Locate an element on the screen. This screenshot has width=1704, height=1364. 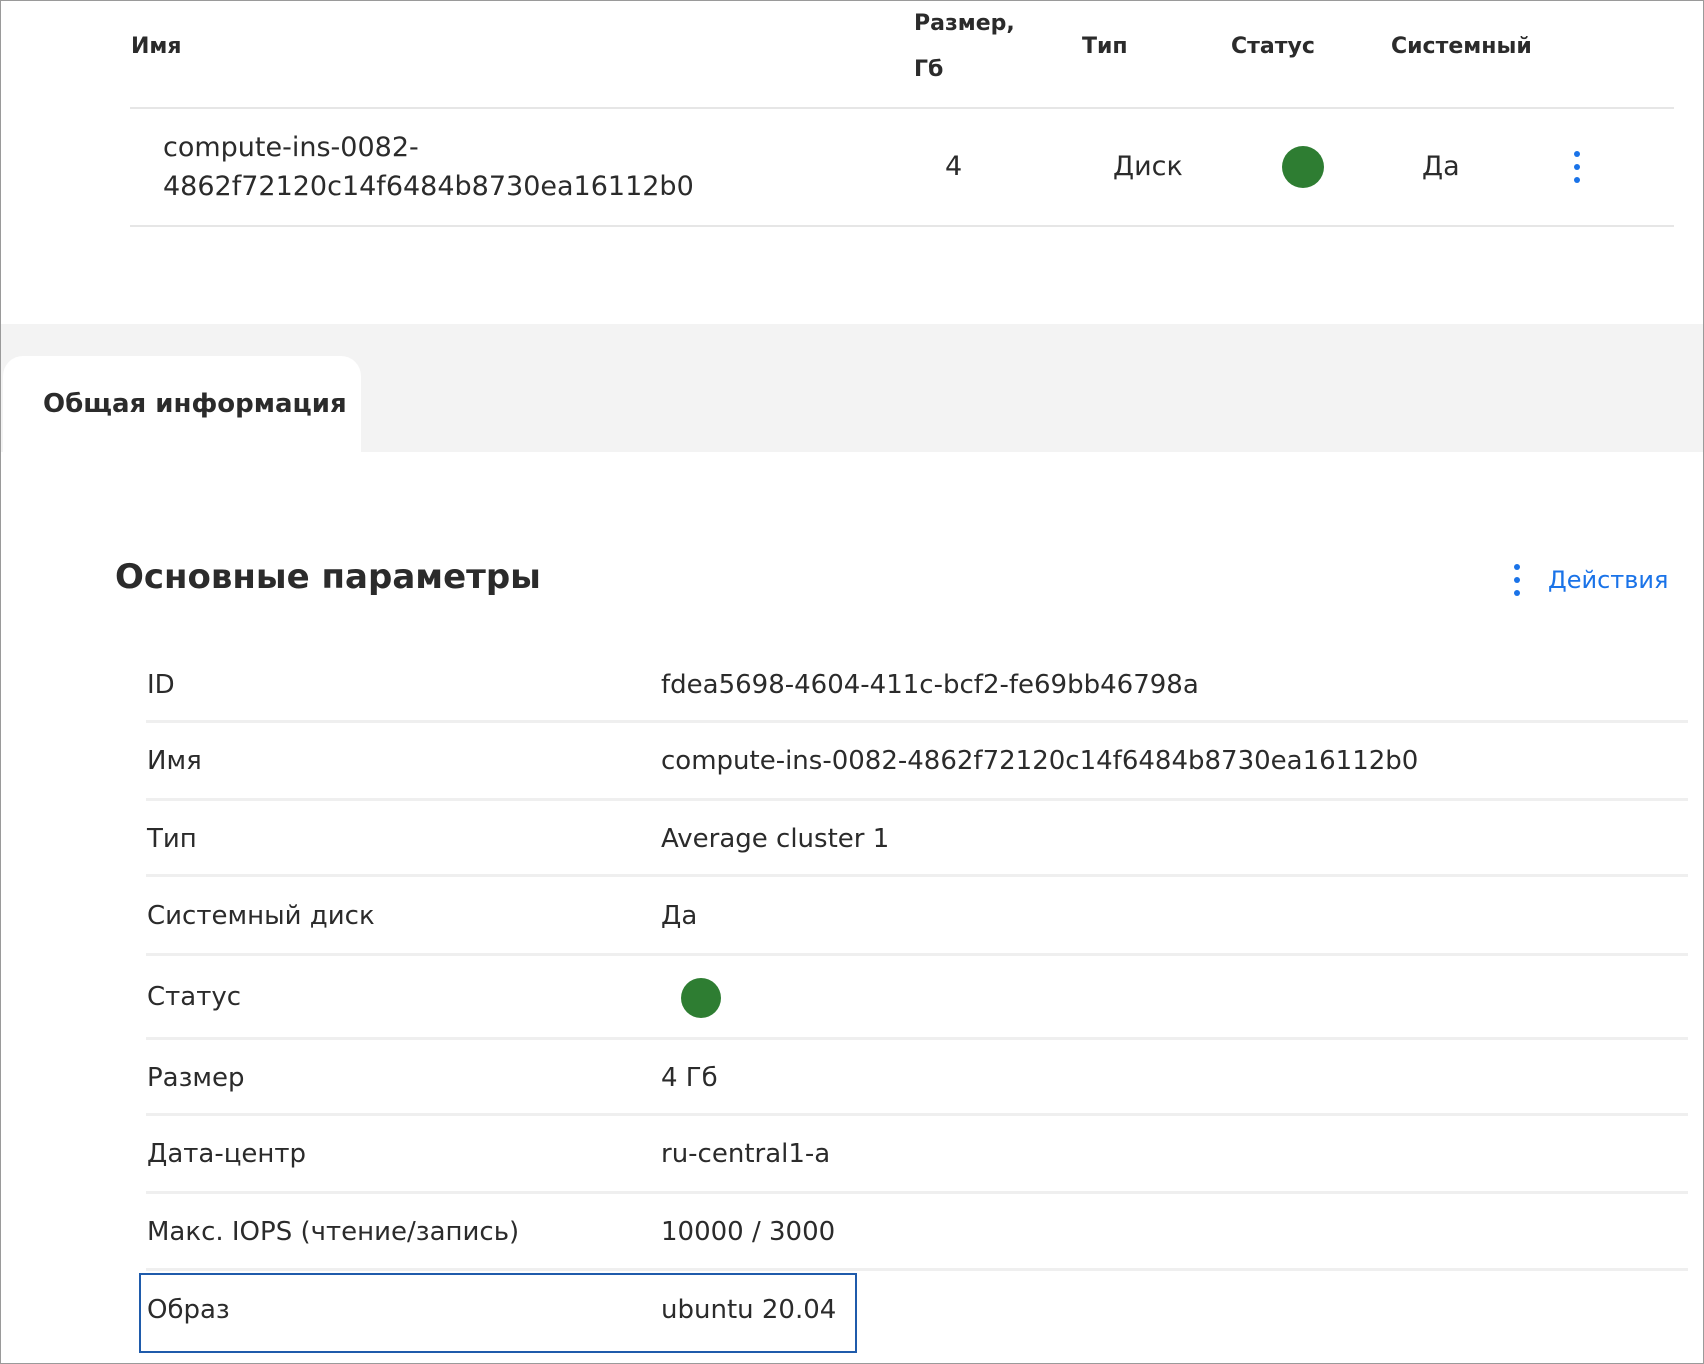
column-header-size-unit: Гб is located at coordinates (929, 69).